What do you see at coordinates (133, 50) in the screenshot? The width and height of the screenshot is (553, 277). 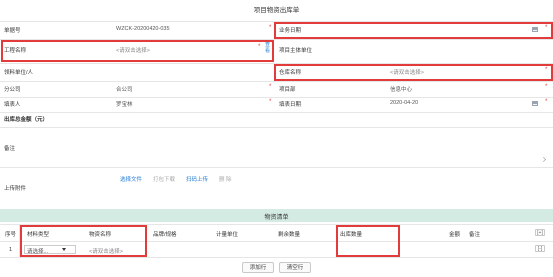 I see `project-input: <请双击选择>` at bounding box center [133, 50].